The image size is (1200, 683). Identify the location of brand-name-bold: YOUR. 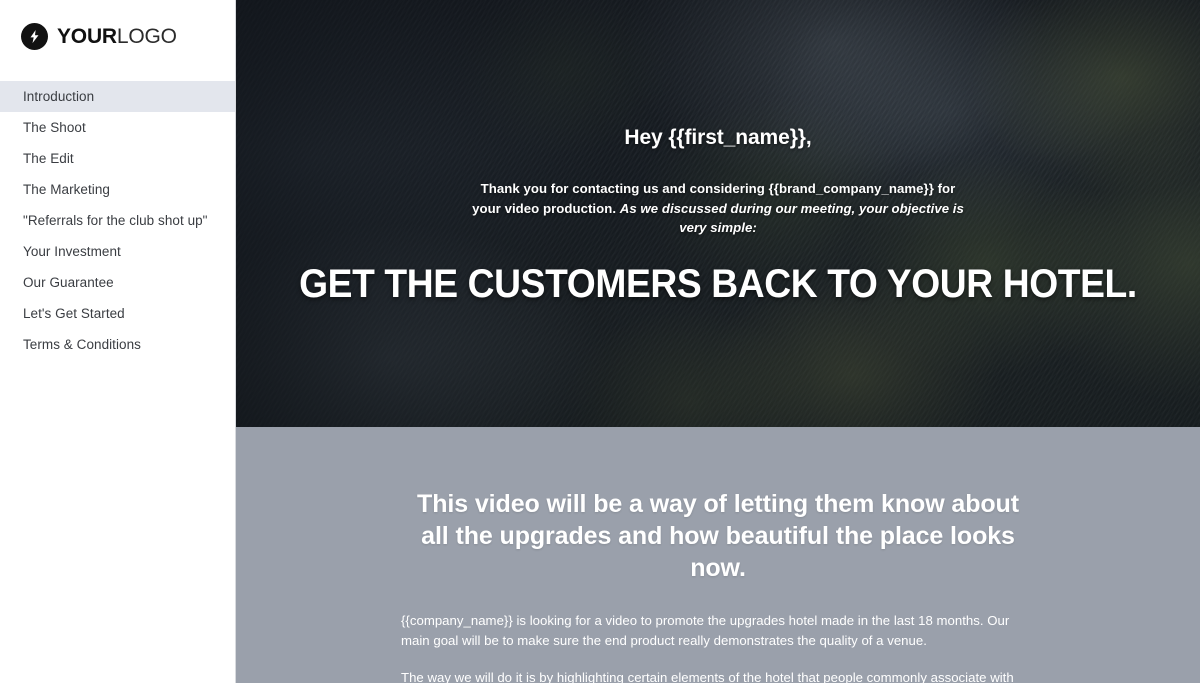
(87, 36).